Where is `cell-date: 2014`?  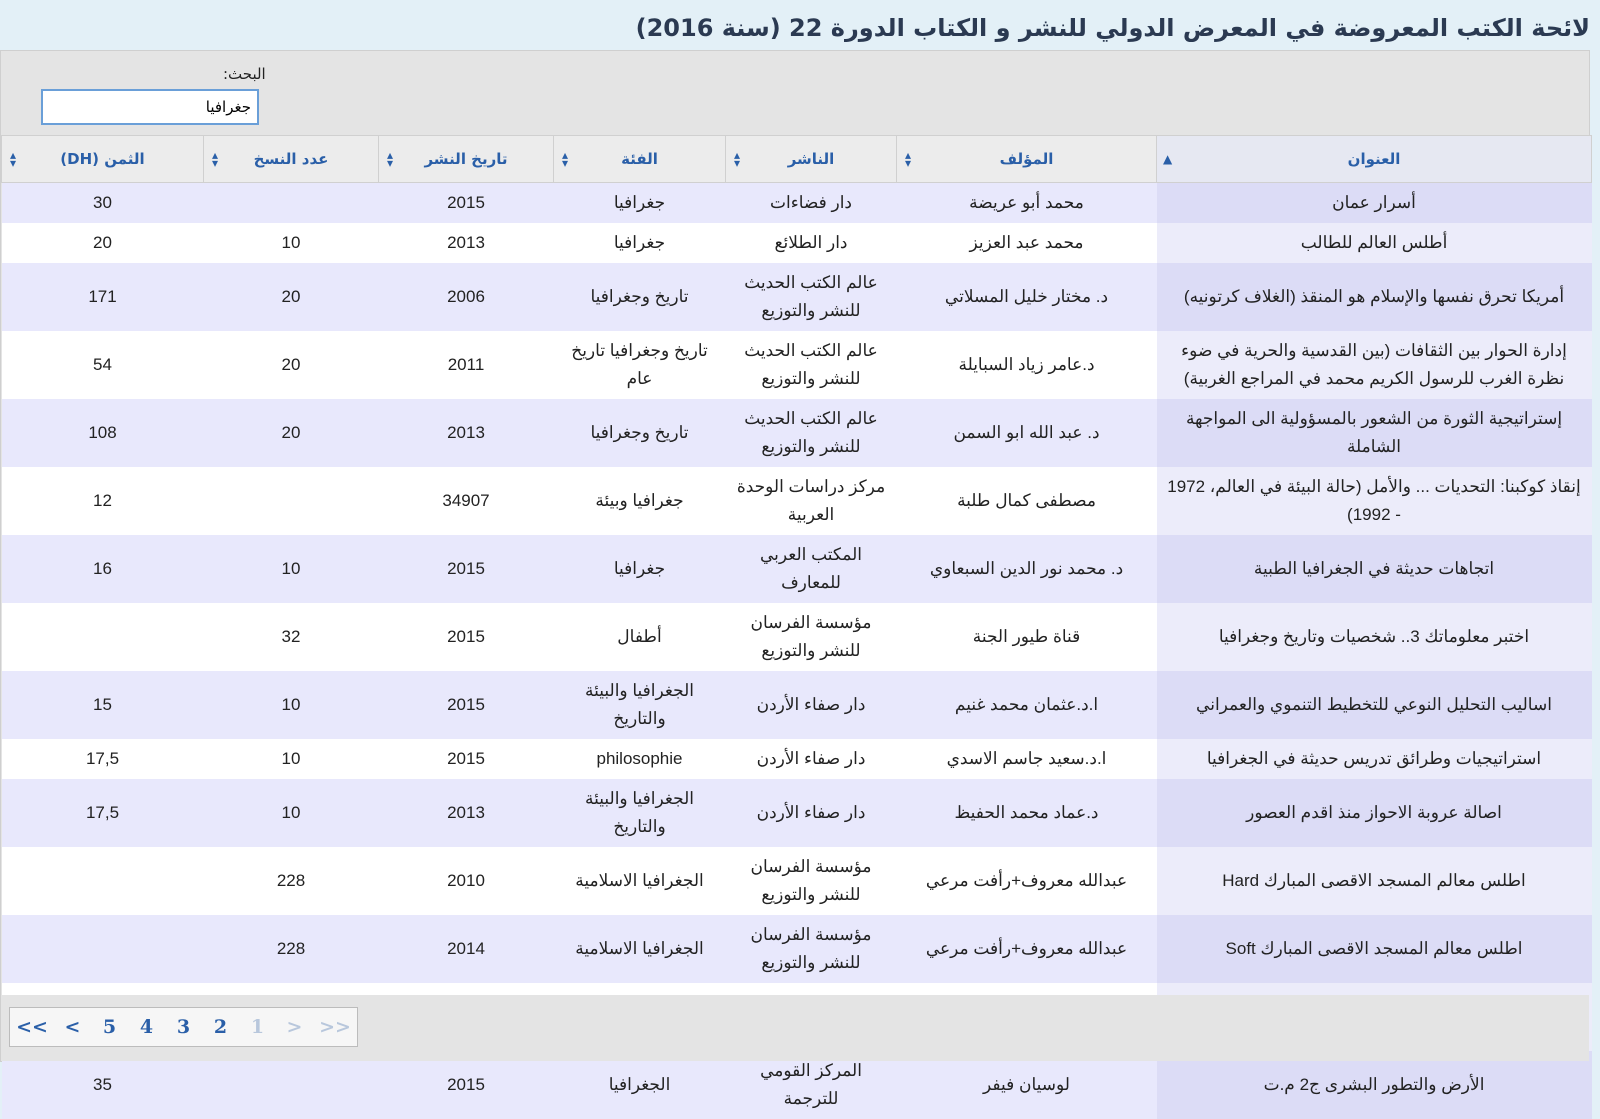
cell-date: 2014 is located at coordinates (466, 949).